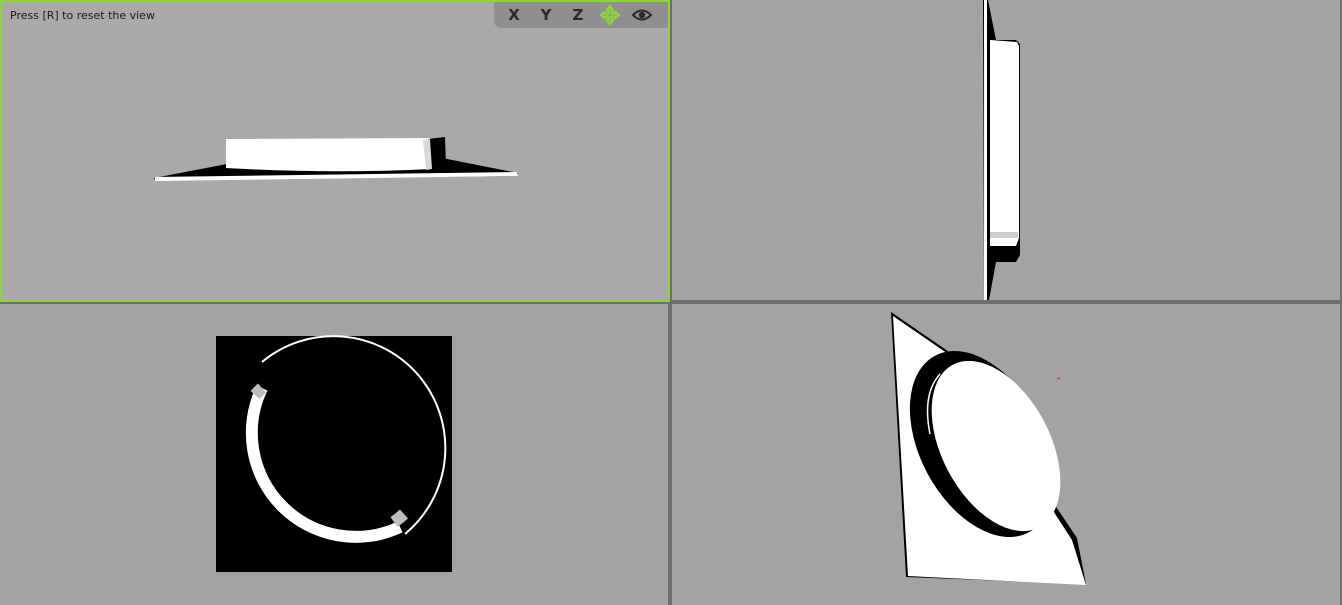 This screenshot has height=605, width=1342. I want to click on move-view-icon, so click(610, 15).